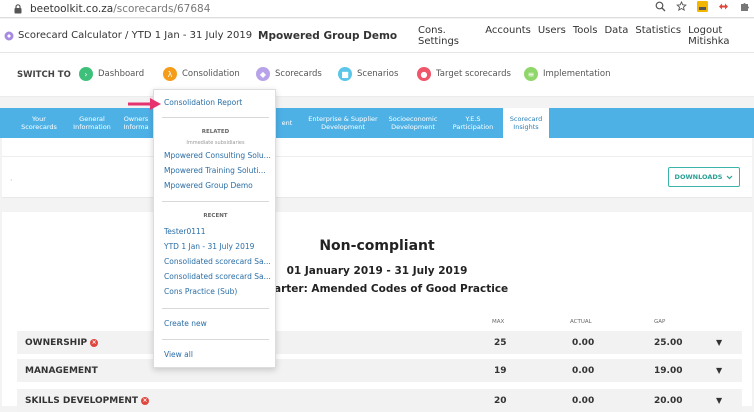 The height and width of the screenshot is (412, 754). I want to click on menu-logout: Logout Mitishka, so click(721, 36).